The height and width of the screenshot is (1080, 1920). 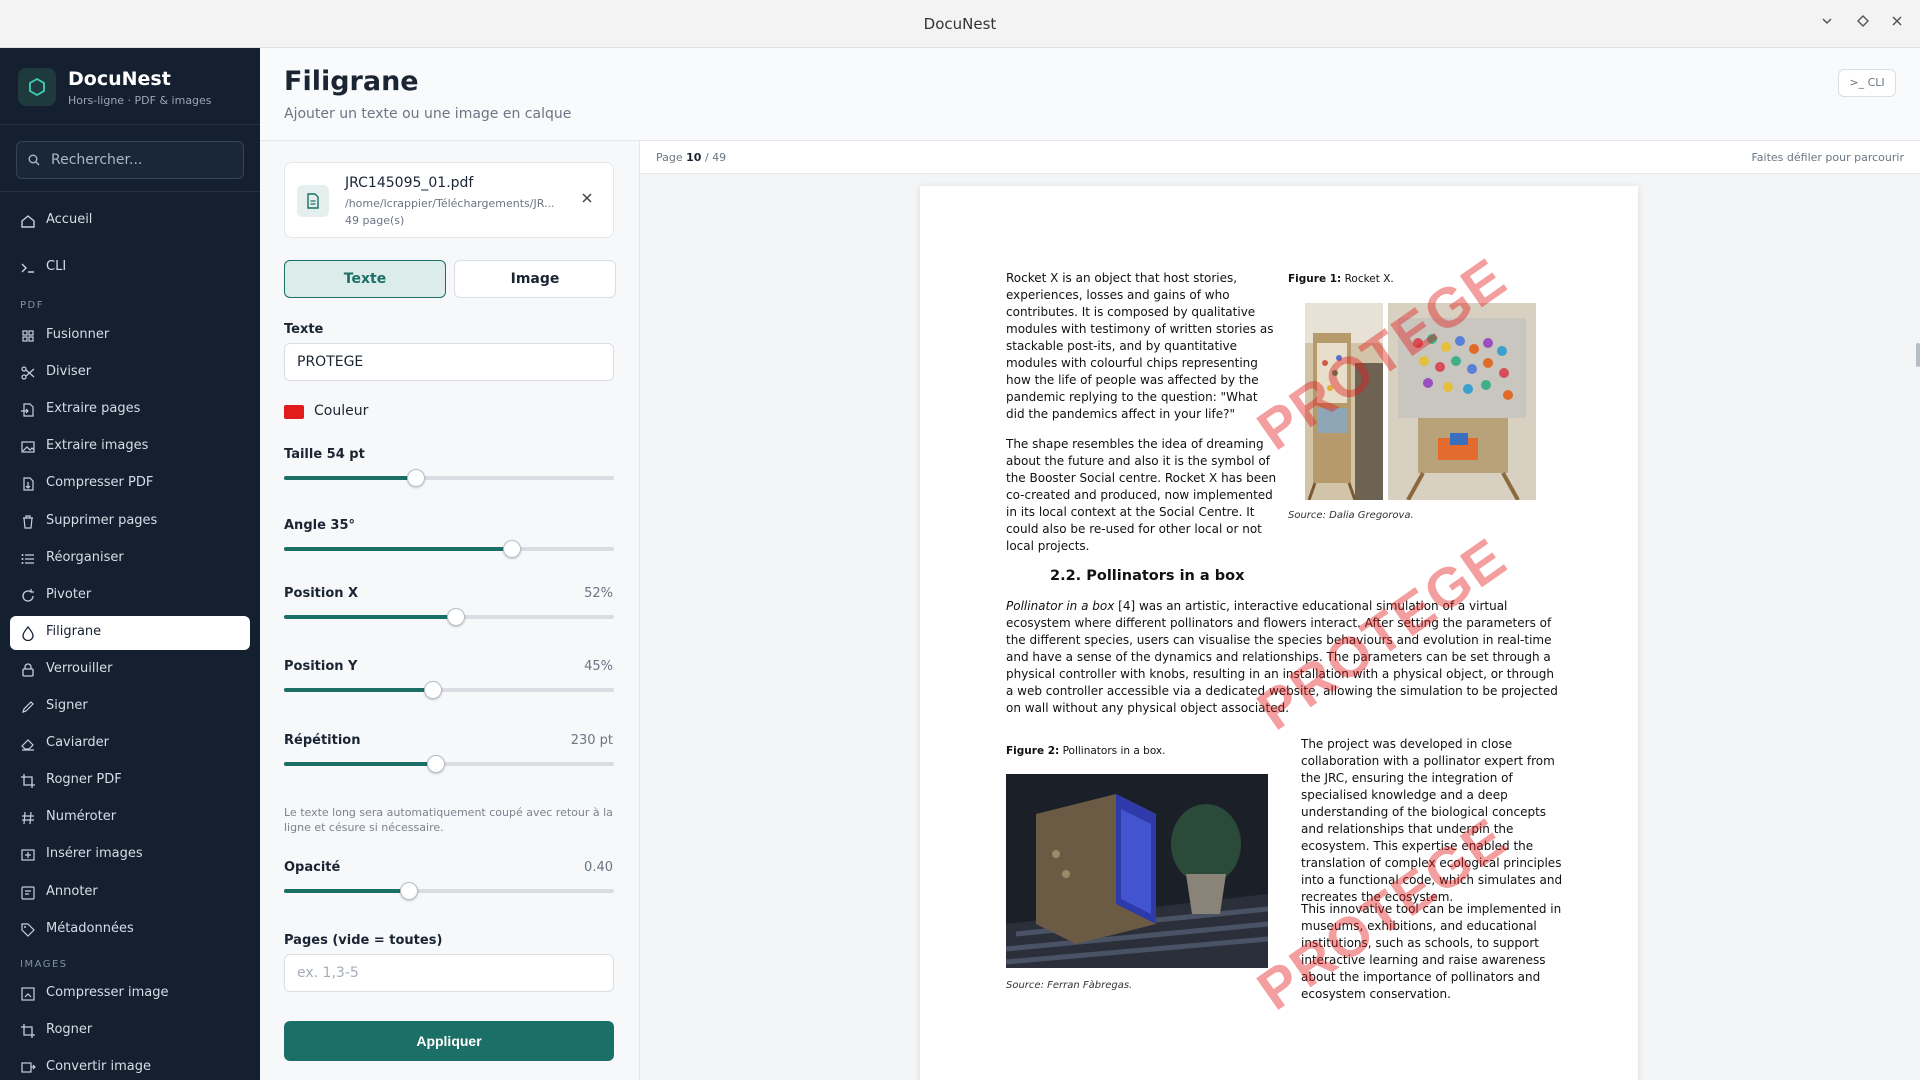 I want to click on opacity-slider, so click(x=449, y=891).